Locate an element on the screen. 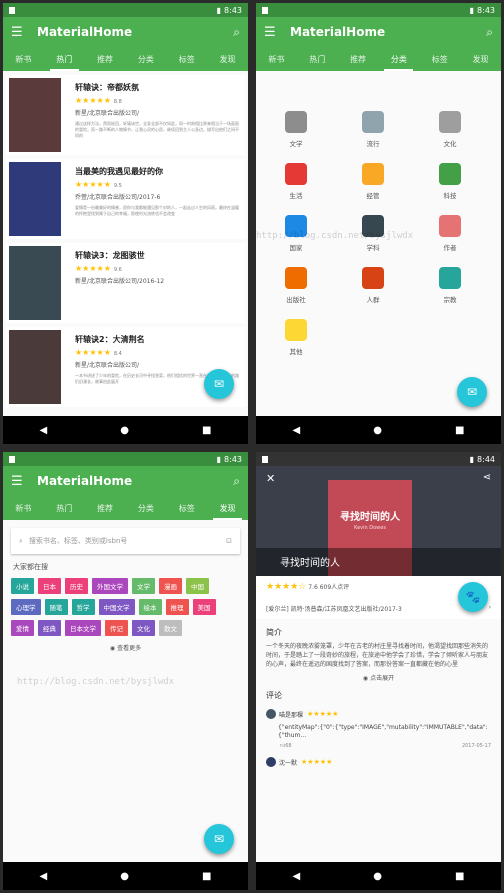 The height and width of the screenshot is (893, 504). category-item: 流行 is located at coordinates (373, 129).